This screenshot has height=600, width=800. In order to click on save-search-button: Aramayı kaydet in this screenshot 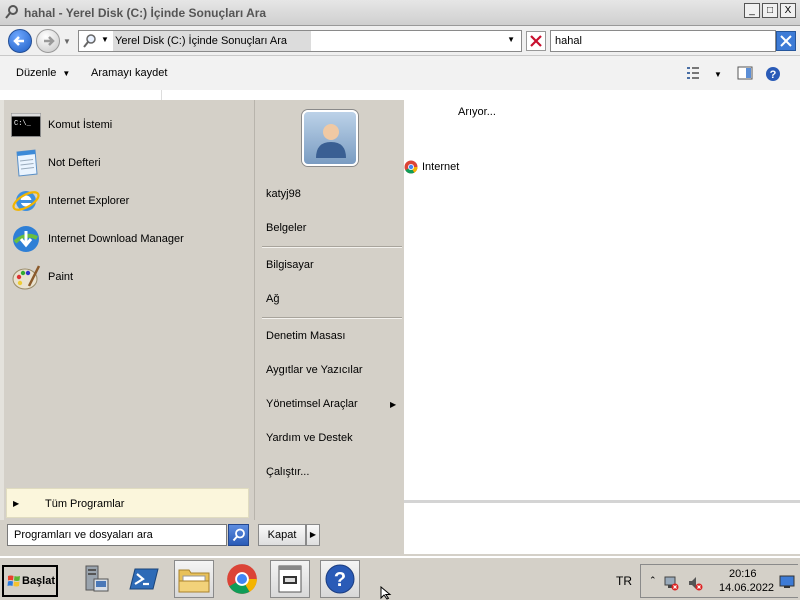, I will do `click(129, 73)`.